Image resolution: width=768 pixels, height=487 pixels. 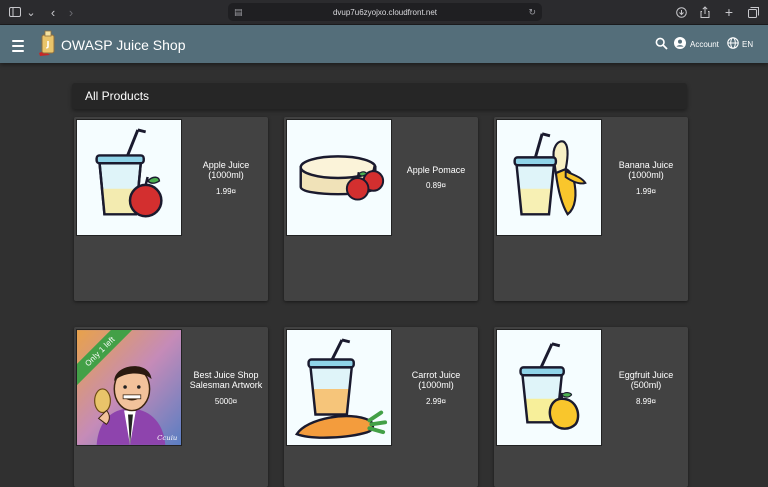 I want to click on product-card: Apple Pomace 0.89¤, so click(x=381, y=209).